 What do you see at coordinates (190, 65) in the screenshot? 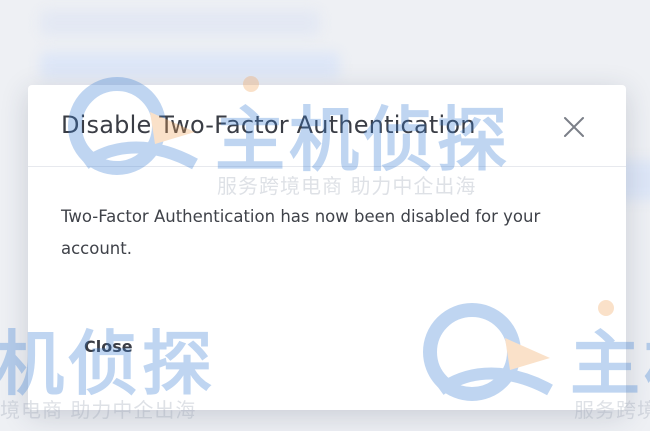
I see `background-row-placeholder` at bounding box center [190, 65].